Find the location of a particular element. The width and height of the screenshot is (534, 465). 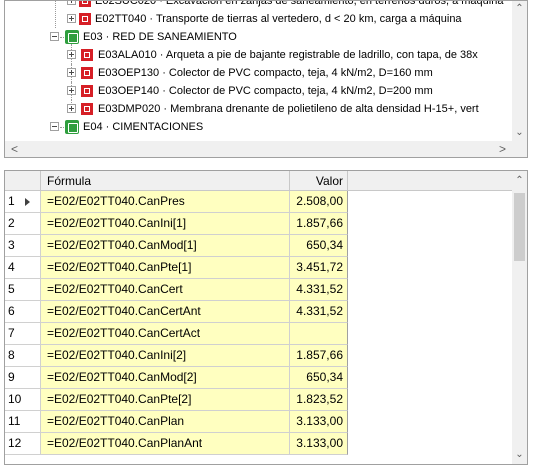

row-number: 3 is located at coordinates (23, 246).